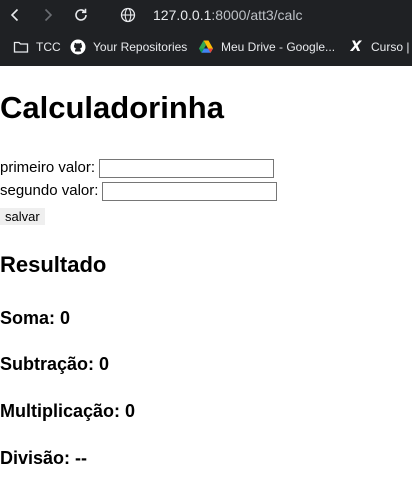 The width and height of the screenshot is (412, 483). Describe the element at coordinates (21, 47) in the screenshot. I see `folder-icon` at that location.